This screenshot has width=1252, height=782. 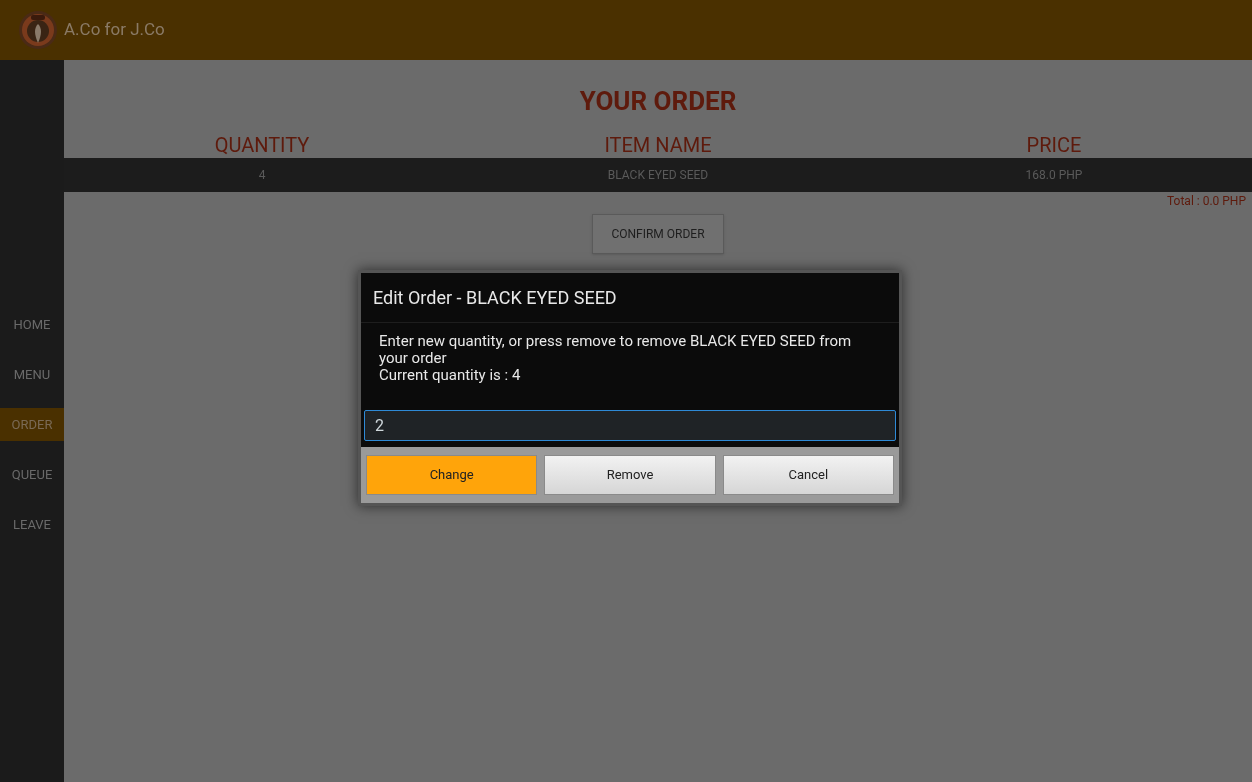 I want to click on nav-item: QUEUE, so click(x=32, y=474).